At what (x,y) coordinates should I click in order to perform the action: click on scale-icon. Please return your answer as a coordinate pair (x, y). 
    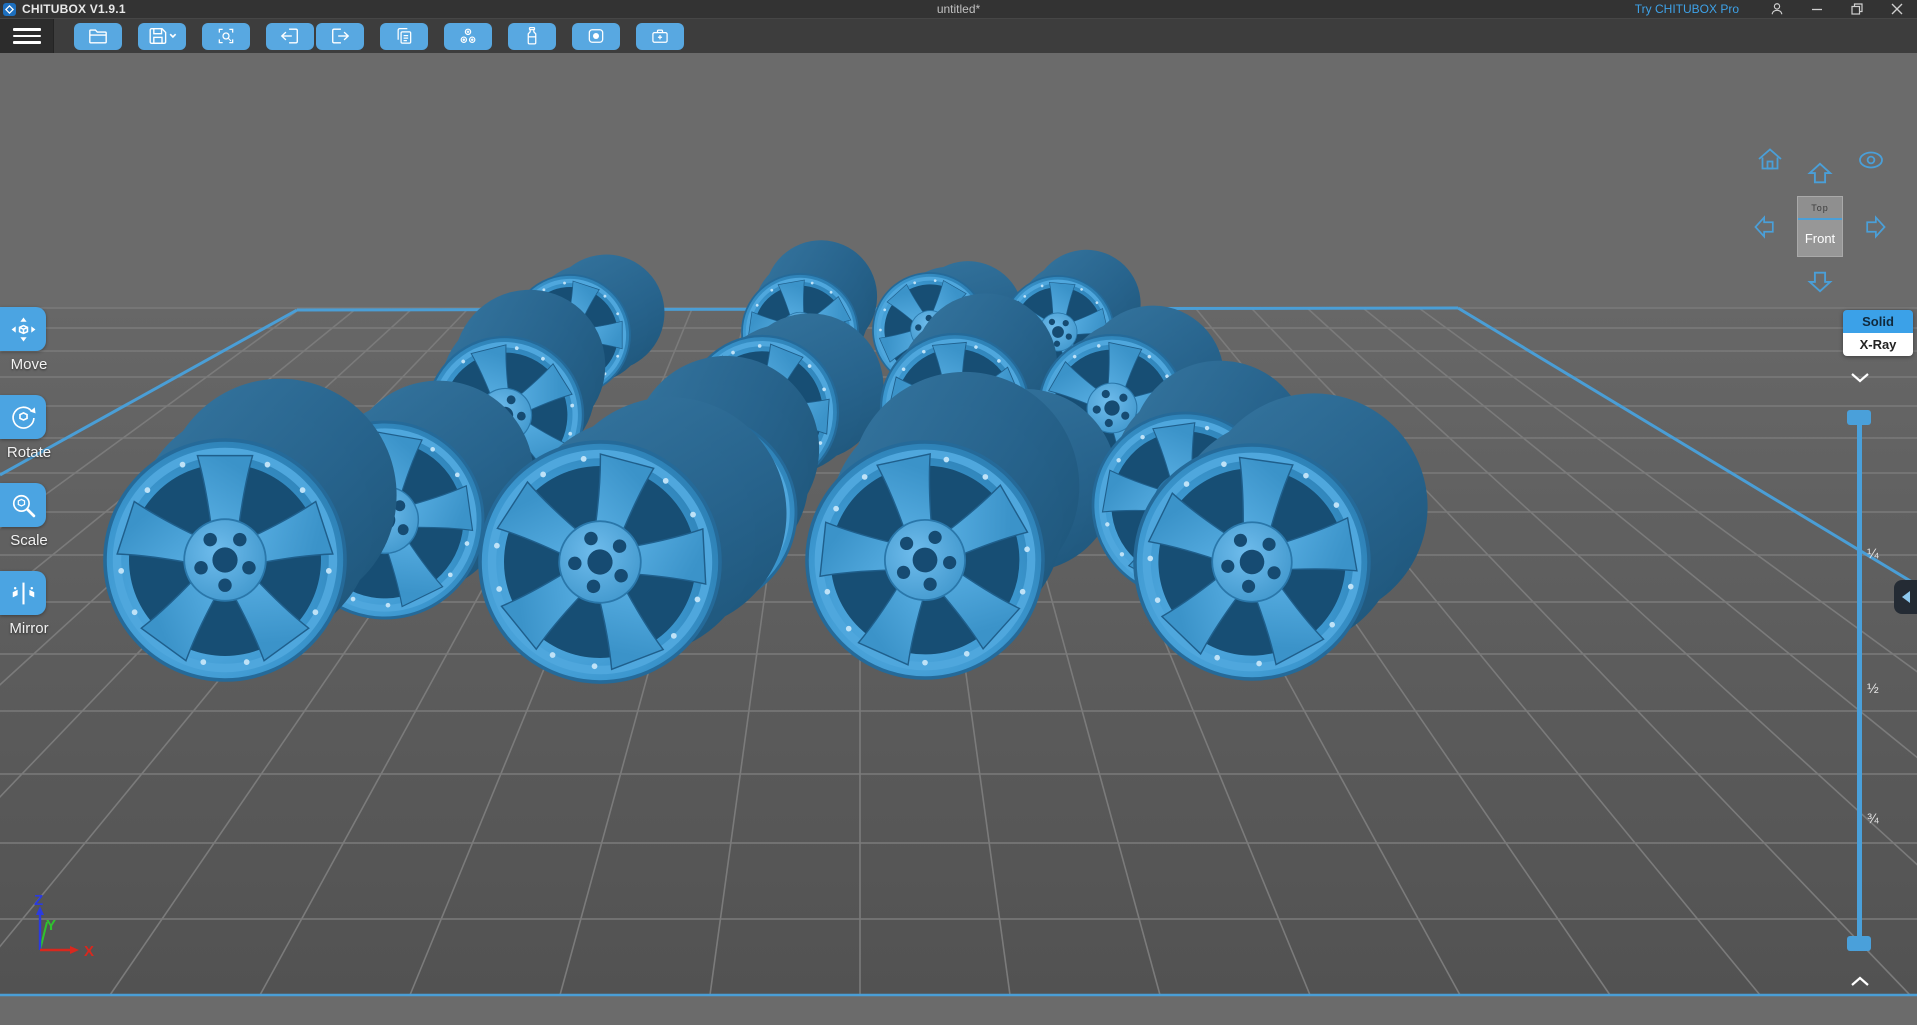
    Looking at the image, I should click on (23, 505).